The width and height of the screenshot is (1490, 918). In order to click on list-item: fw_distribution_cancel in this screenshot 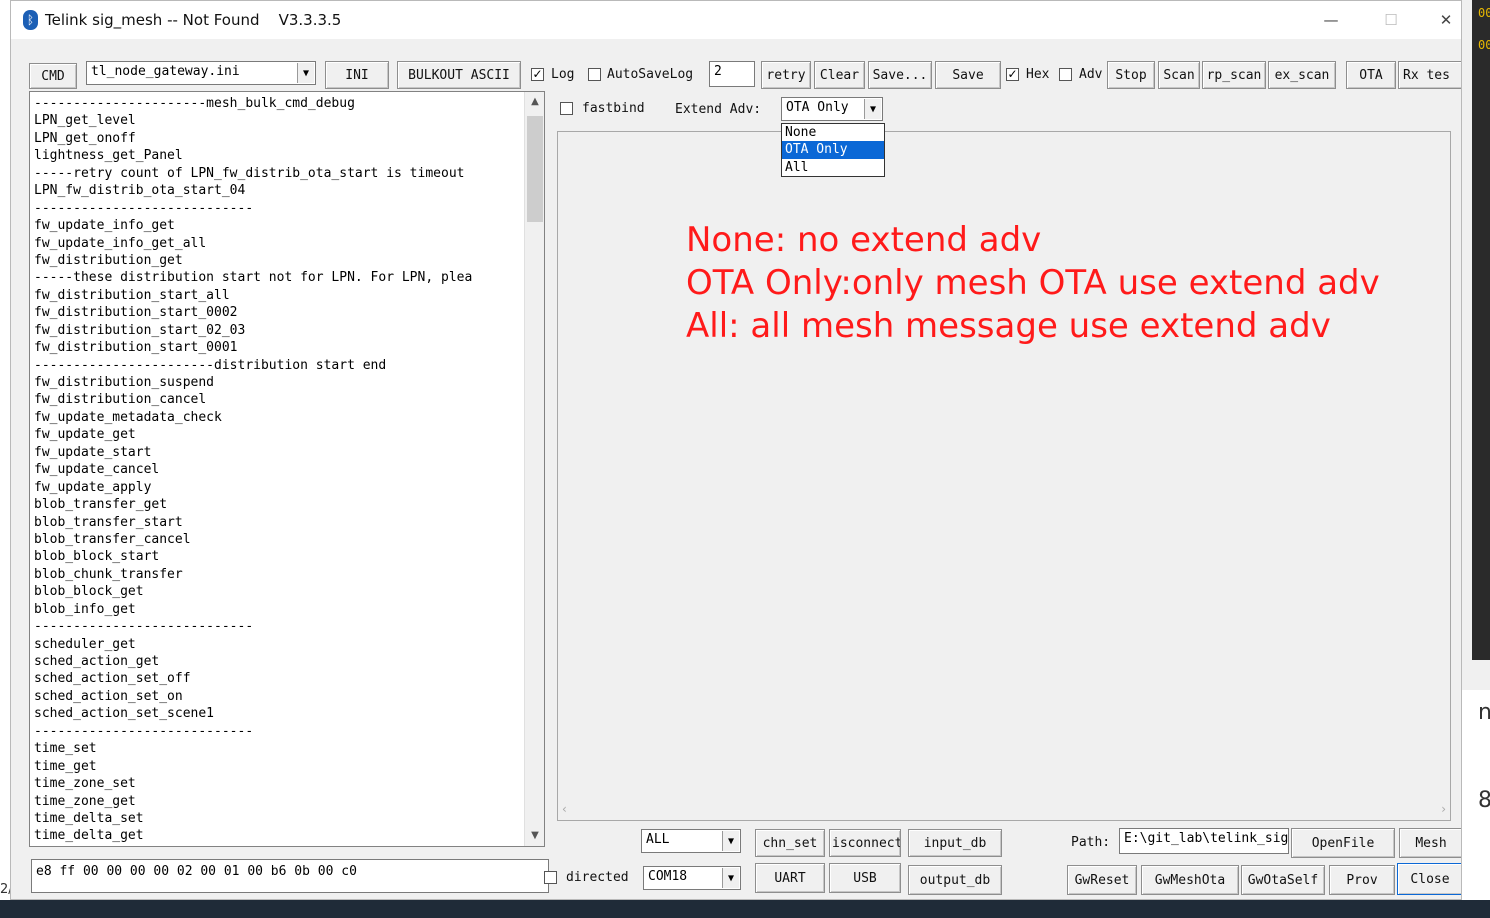, I will do `click(278, 399)`.